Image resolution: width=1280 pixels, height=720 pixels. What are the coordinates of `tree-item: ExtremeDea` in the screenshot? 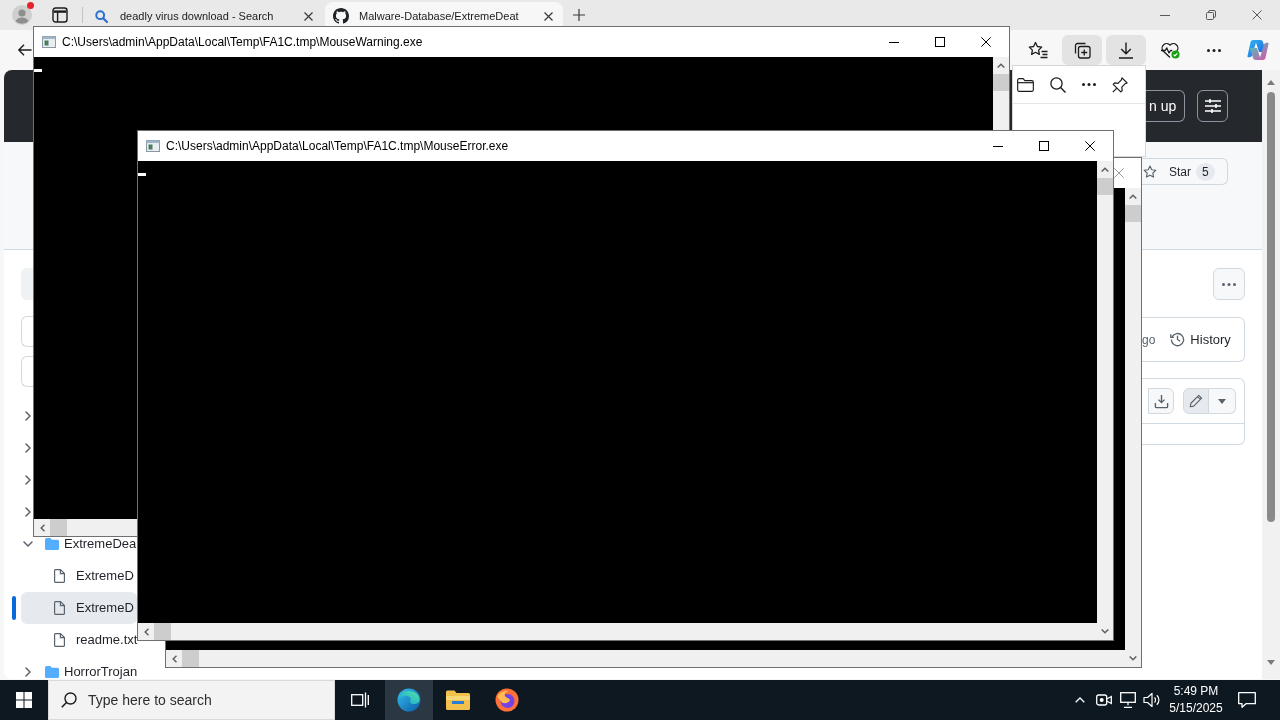 It's located at (79, 544).